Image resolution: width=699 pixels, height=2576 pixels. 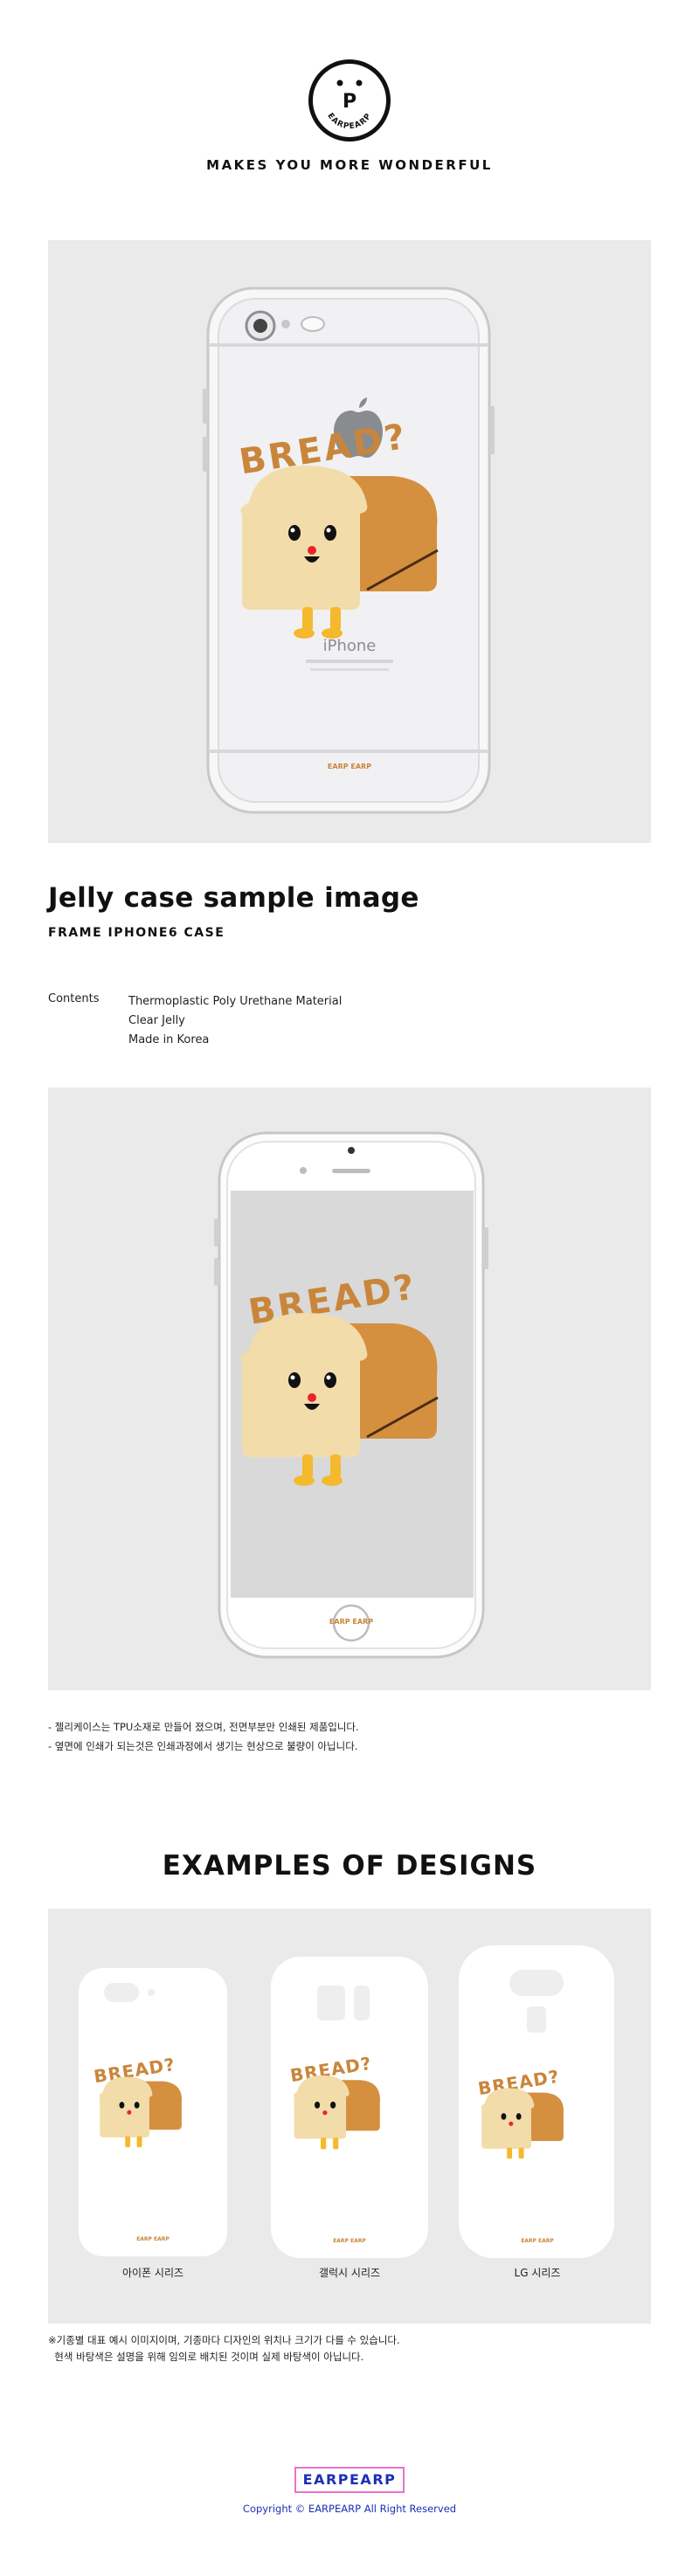 I want to click on contents-item: Made in Korea, so click(x=169, y=1039).